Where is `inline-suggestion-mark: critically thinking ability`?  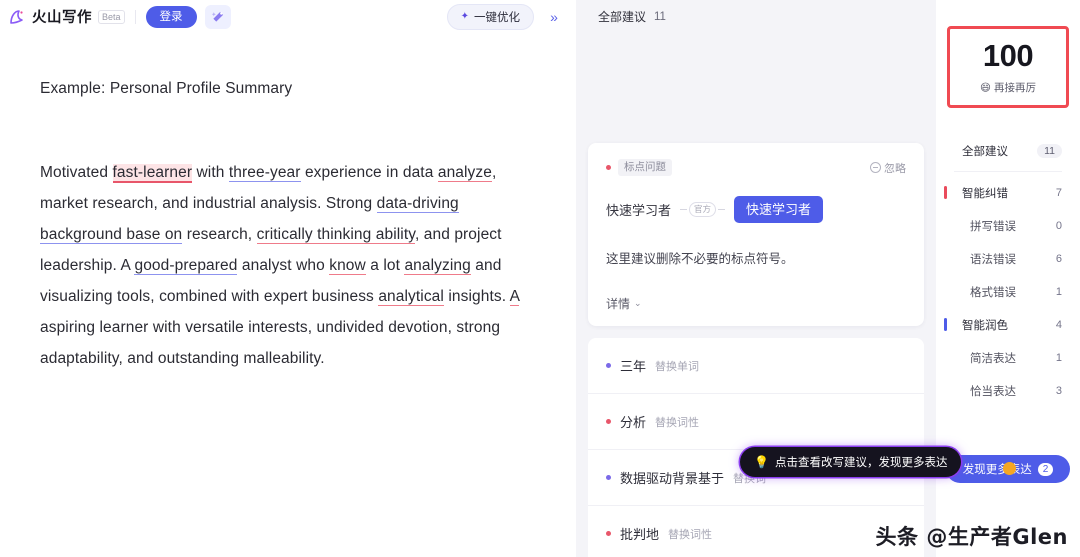 inline-suggestion-mark: critically thinking ability is located at coordinates (335, 235).